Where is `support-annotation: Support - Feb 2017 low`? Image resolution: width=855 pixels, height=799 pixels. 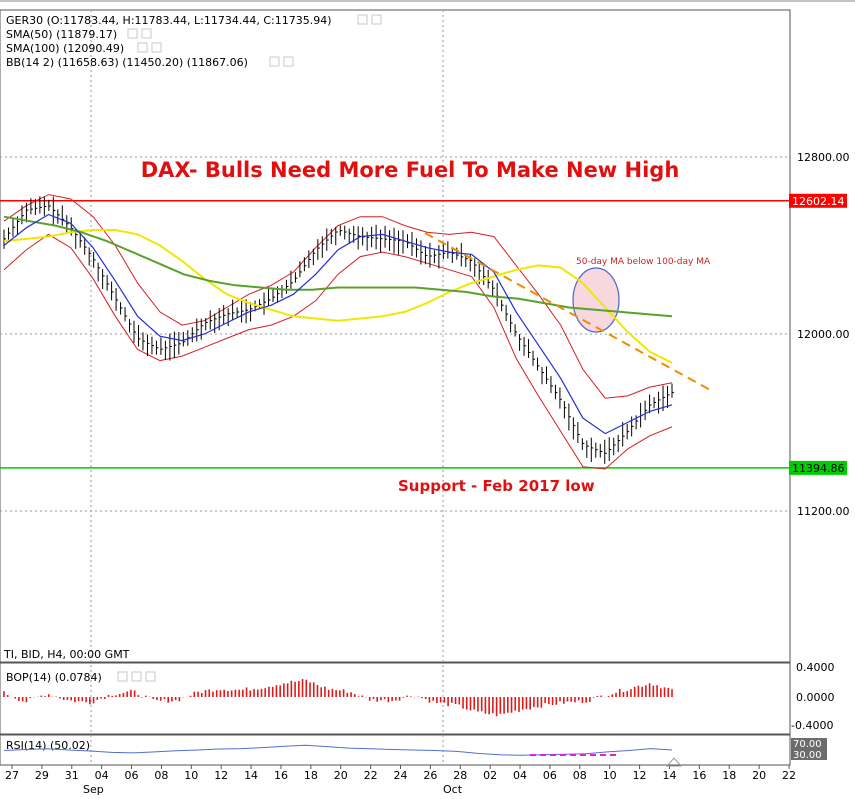 support-annotation: Support - Feb 2017 low is located at coordinates (496, 486).